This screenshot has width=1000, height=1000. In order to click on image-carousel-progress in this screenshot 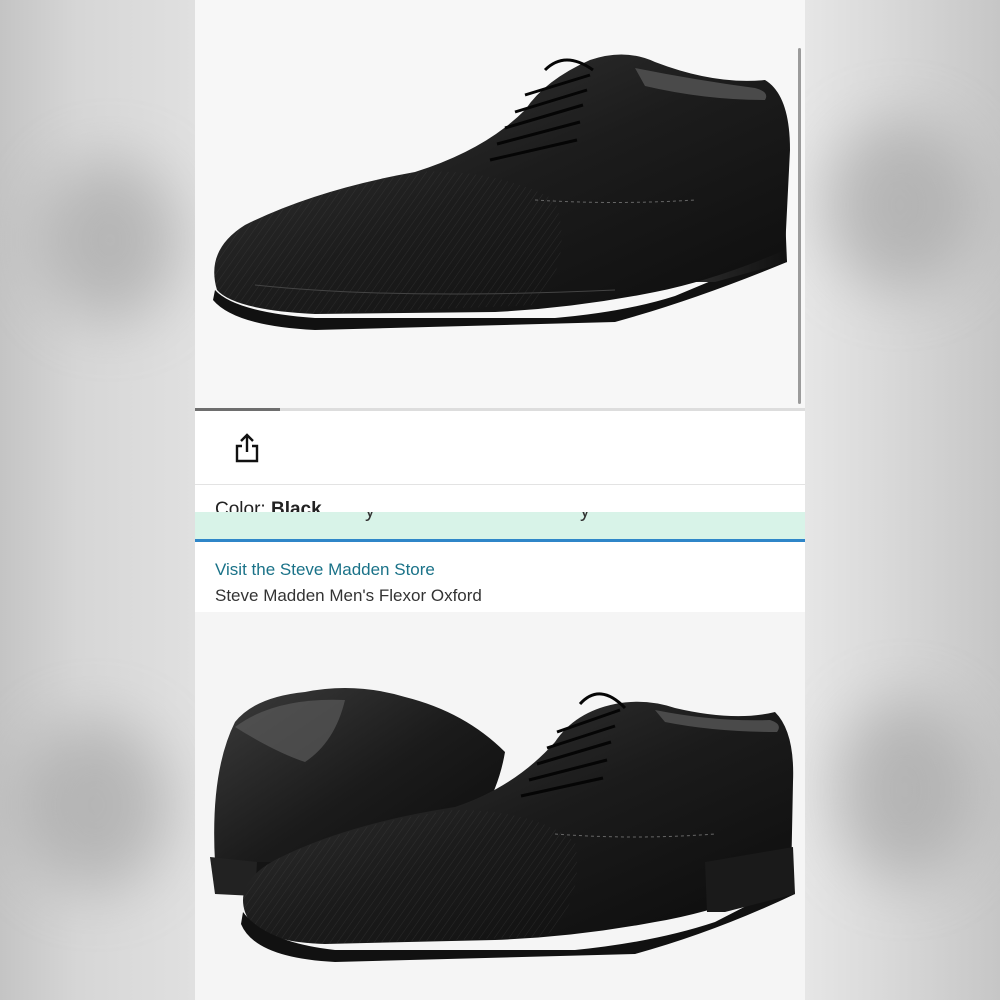, I will do `click(238, 409)`.